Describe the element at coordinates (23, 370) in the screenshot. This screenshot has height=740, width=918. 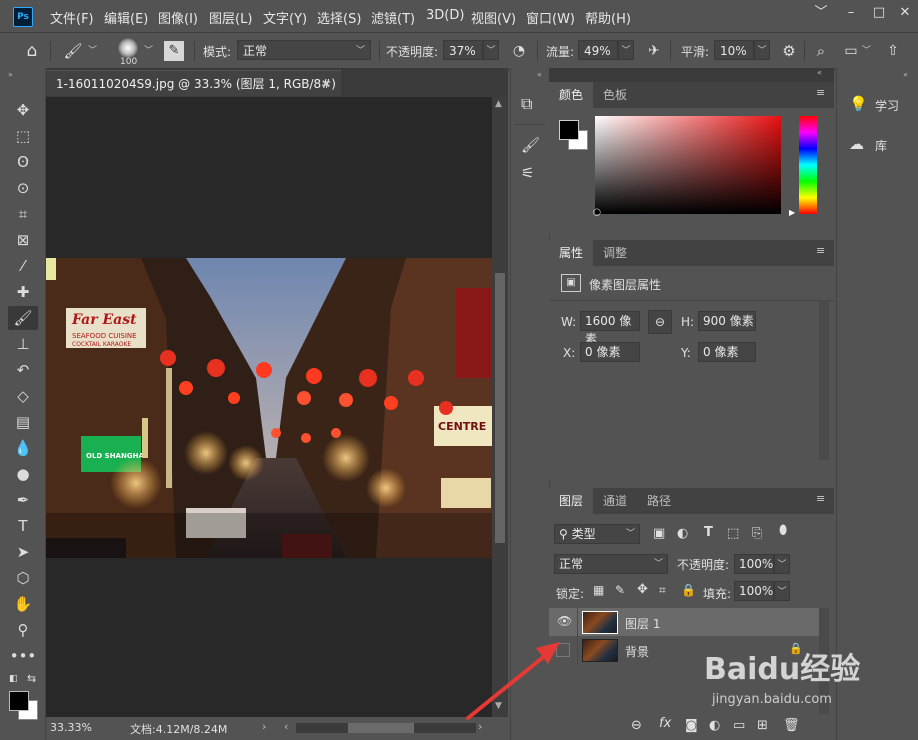
I see `history-brush-tool-icon: ↶` at that location.